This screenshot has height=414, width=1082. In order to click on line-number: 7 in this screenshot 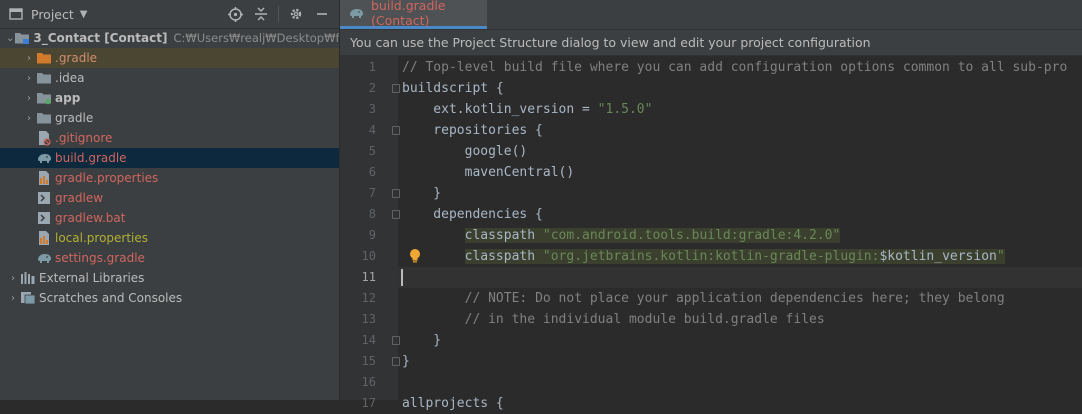, I will do `click(372, 193)`.